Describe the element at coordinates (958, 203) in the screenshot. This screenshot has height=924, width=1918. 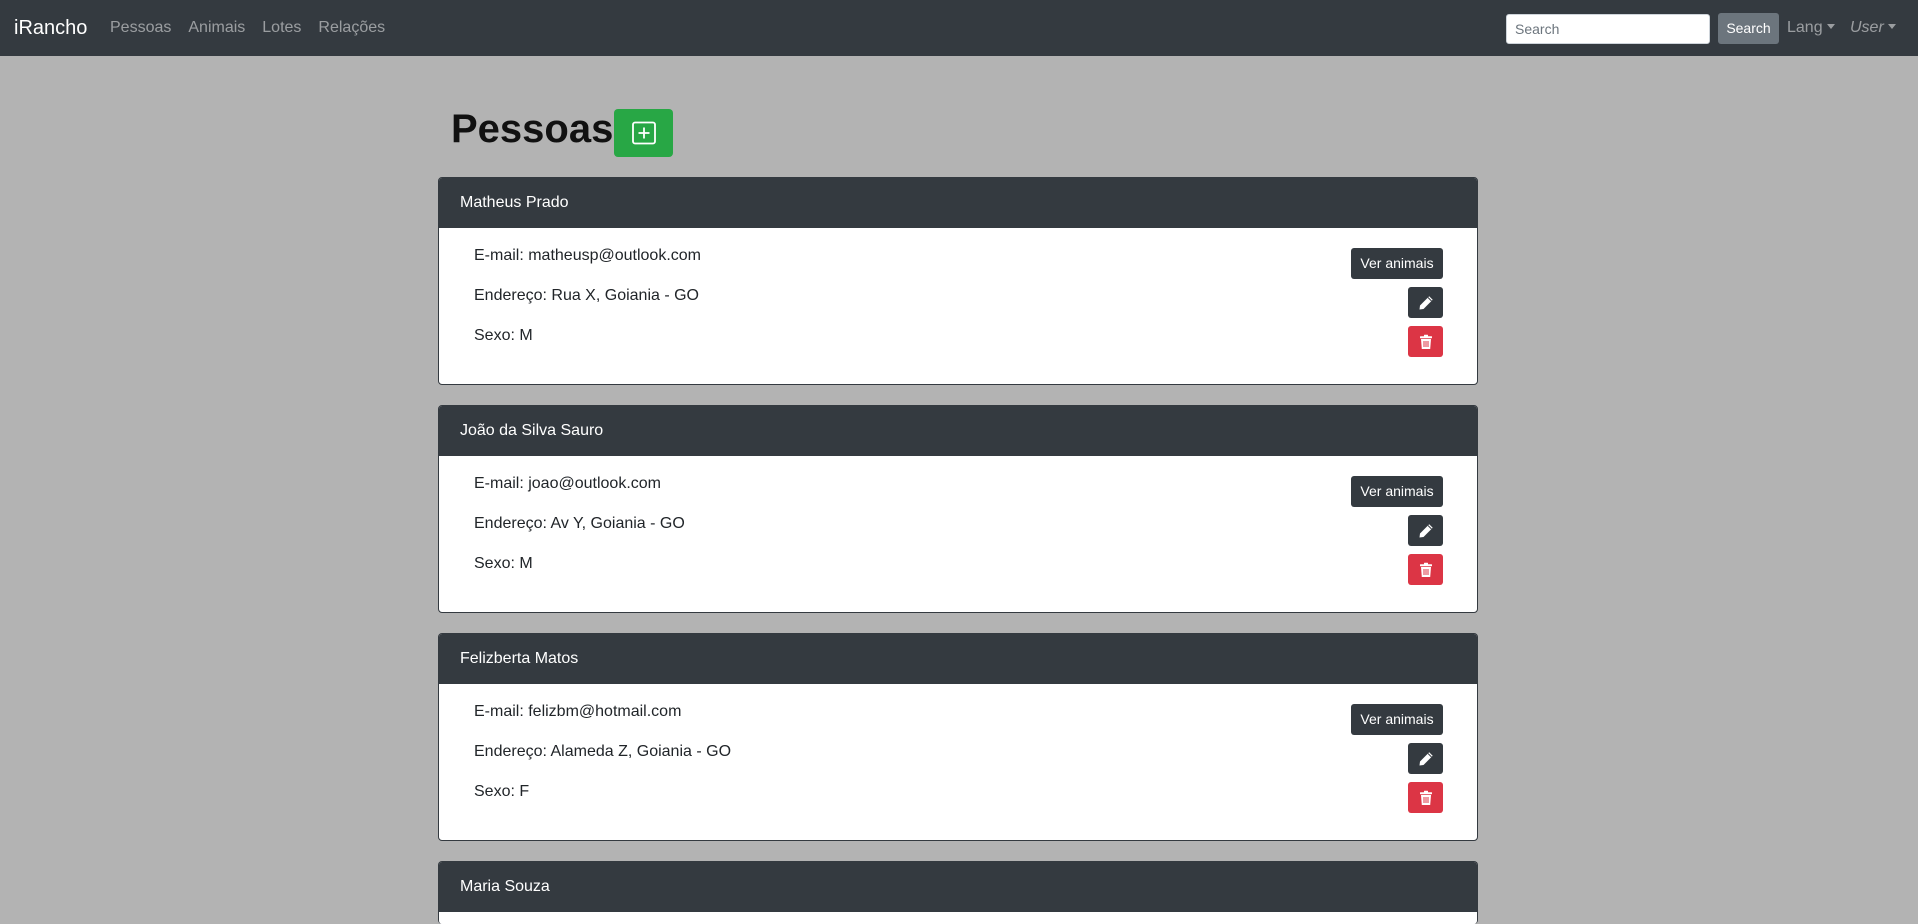
I see `person-name: Matheus Prado` at that location.